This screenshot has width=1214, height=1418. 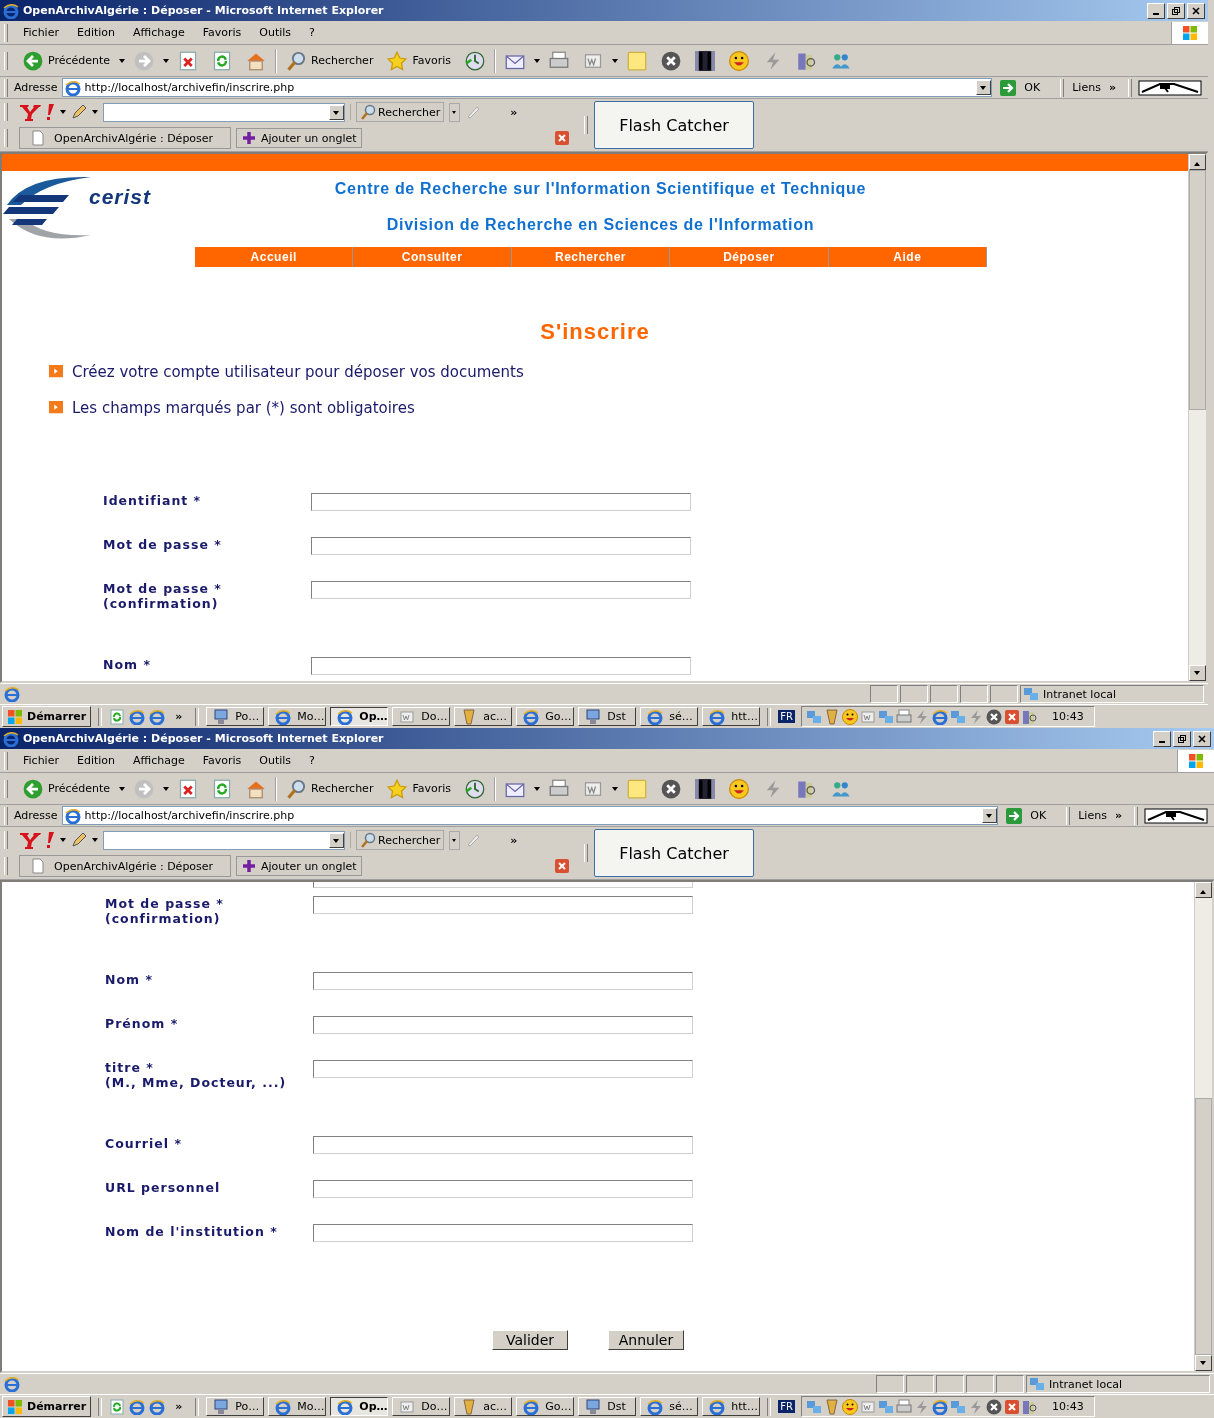 I want to click on field-label: Prénom *, so click(x=142, y=1023).